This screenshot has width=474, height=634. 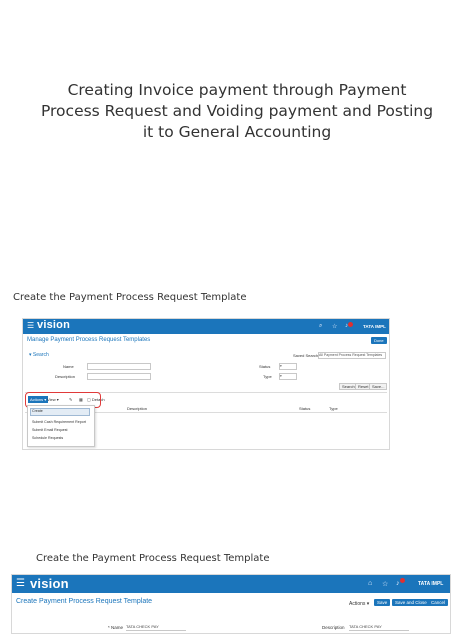 I want to click on saved-search-select: All Payment Process Request Templates, so click(x=352, y=355).